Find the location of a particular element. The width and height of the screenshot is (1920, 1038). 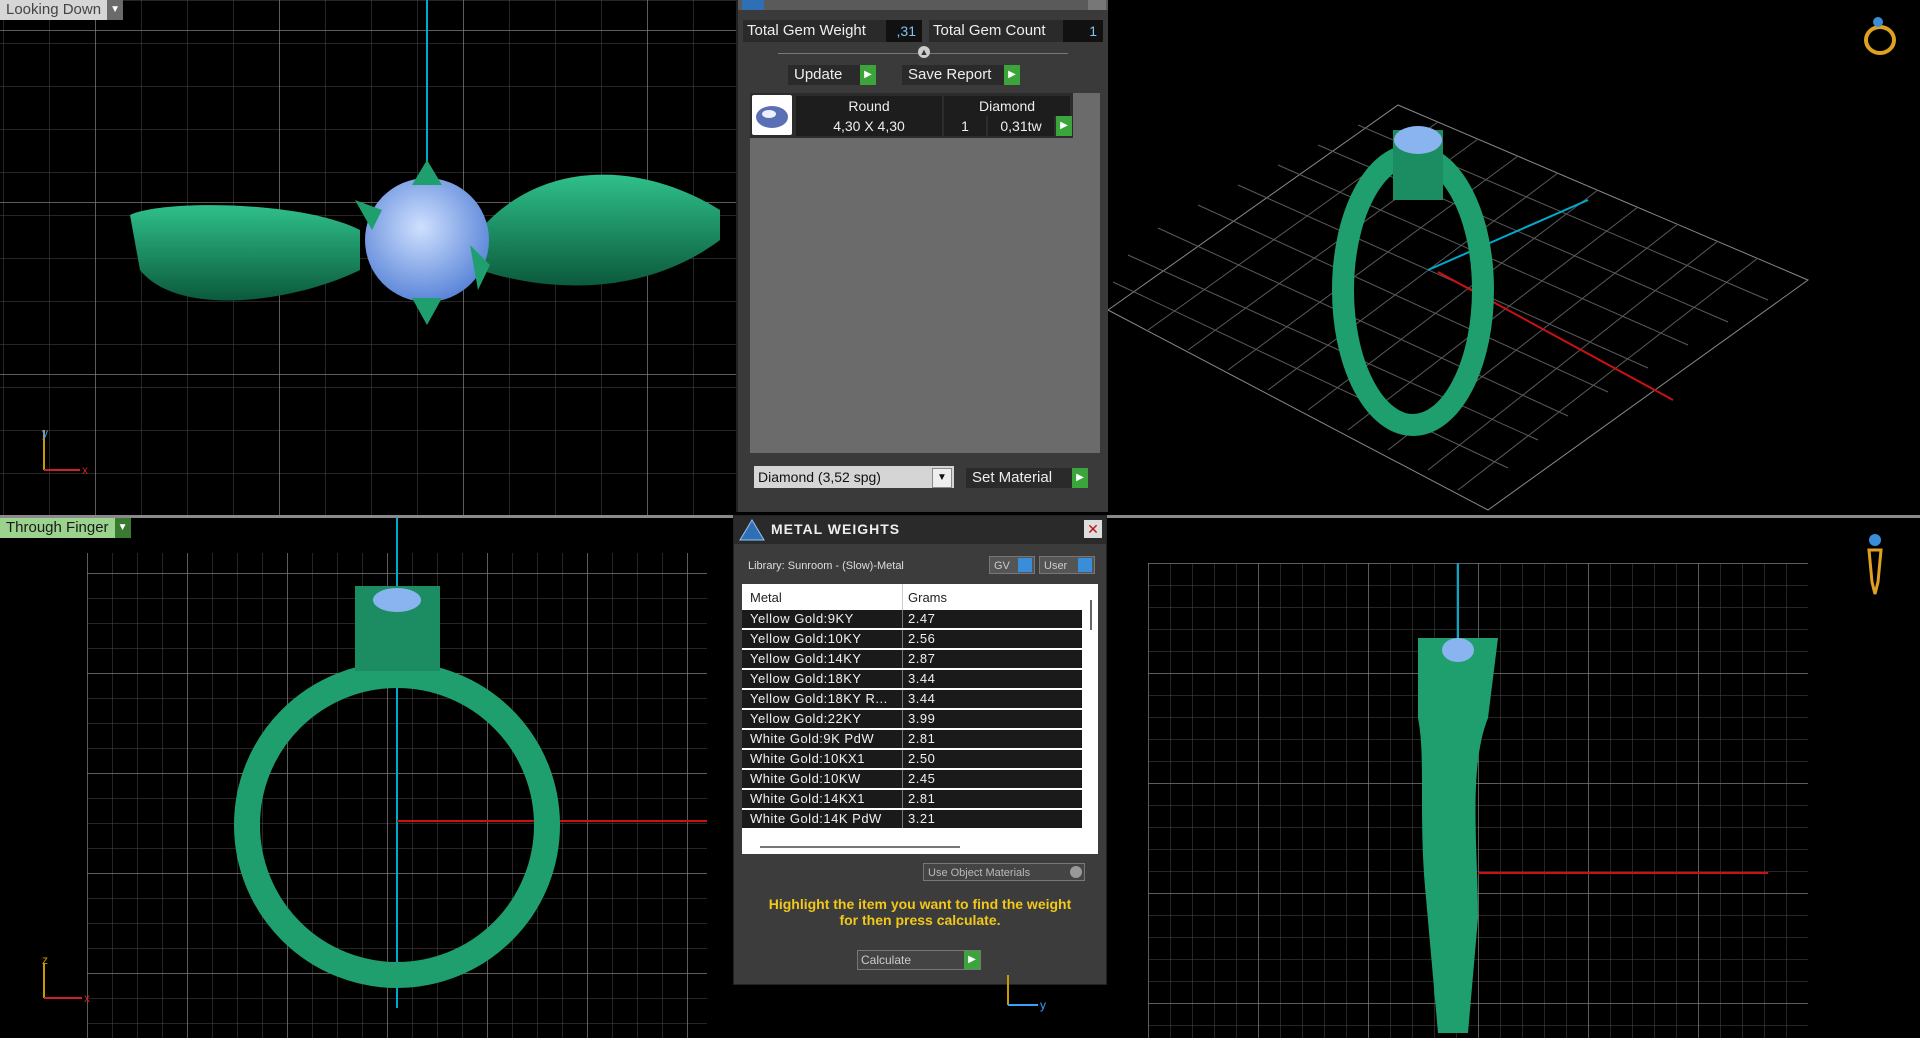

material-select-value: Diamond (3,52 spg) is located at coordinates (819, 477).